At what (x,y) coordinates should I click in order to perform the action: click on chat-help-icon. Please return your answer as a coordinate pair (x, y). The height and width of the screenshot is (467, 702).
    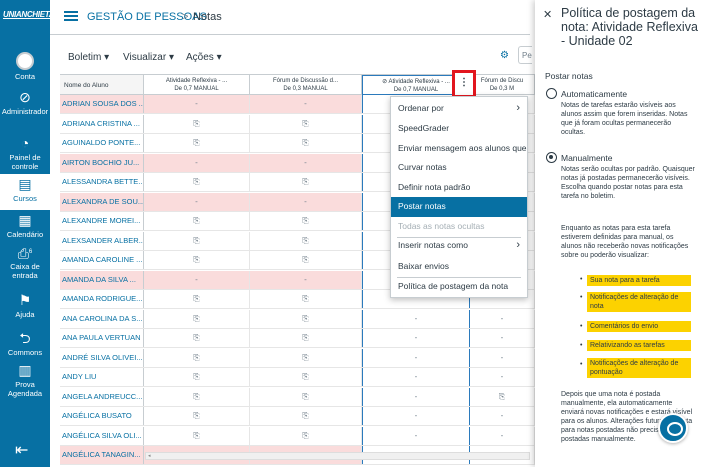
    Looking at the image, I should click on (673, 428).